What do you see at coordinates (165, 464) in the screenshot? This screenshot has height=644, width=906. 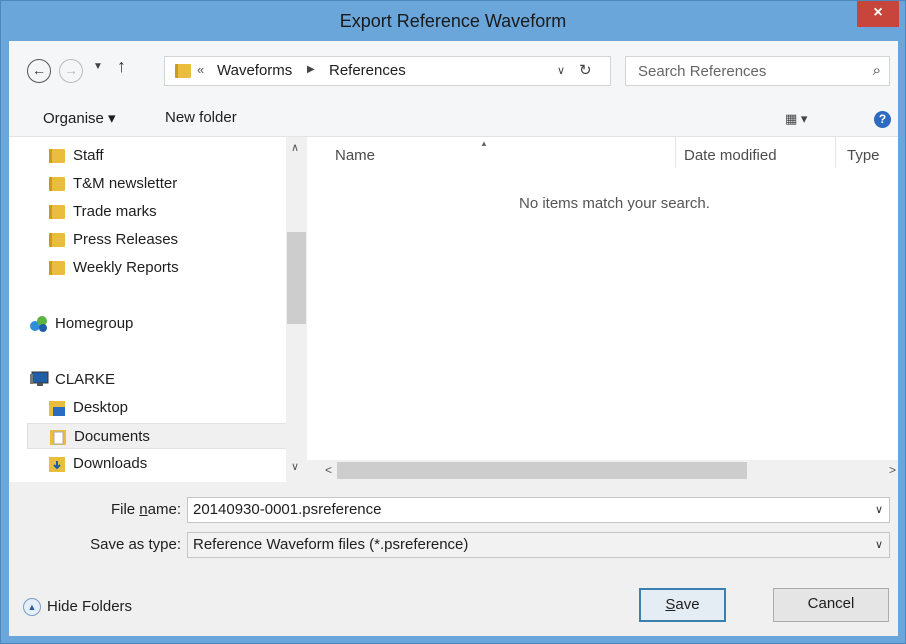 I see `nav-item-downloads: Downloads` at bounding box center [165, 464].